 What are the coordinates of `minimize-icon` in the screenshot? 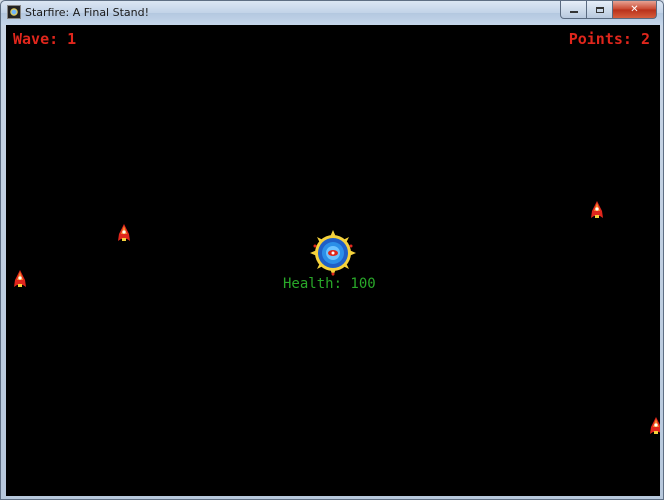 It's located at (573, 12).